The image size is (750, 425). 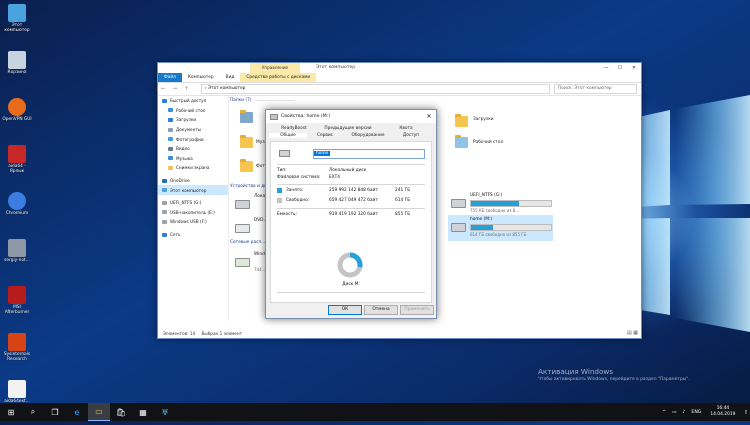 I want to click on network-icon, so click(x=164, y=234).